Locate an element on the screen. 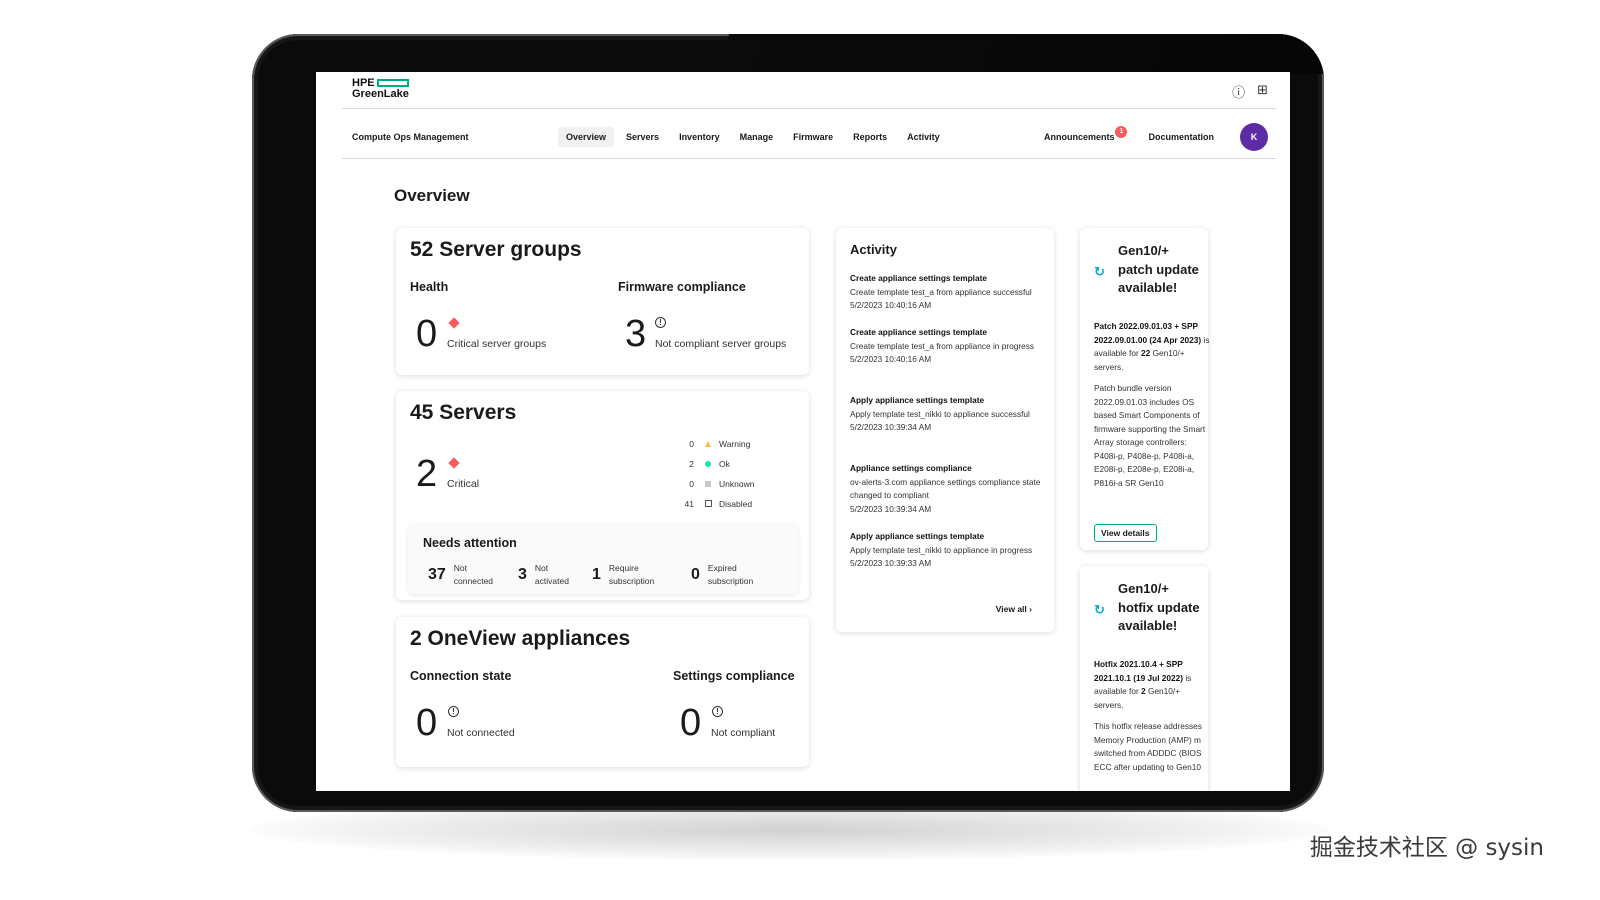 The height and width of the screenshot is (900, 1600). help-icon: ⓘ is located at coordinates (1238, 91).